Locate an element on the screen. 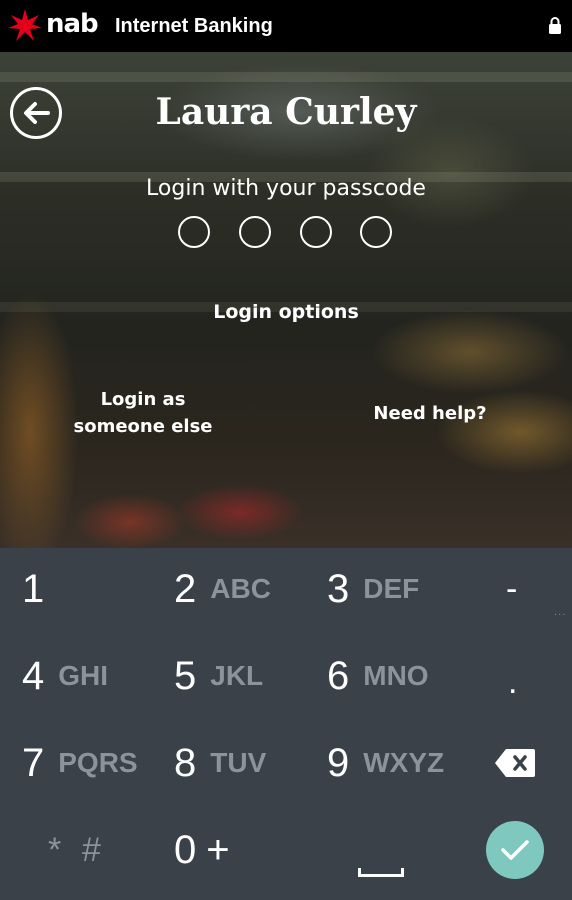 This screenshot has width=572, height=900. app-title: Internet Banking is located at coordinates (194, 26).